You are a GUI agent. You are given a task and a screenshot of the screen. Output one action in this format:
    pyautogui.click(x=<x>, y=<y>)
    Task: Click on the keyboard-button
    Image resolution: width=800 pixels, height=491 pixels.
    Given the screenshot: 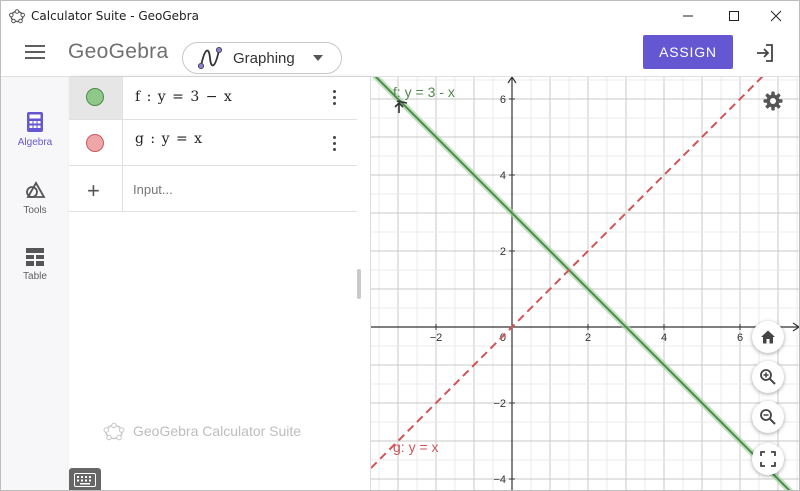 What is the action you would take?
    pyautogui.click(x=85, y=479)
    